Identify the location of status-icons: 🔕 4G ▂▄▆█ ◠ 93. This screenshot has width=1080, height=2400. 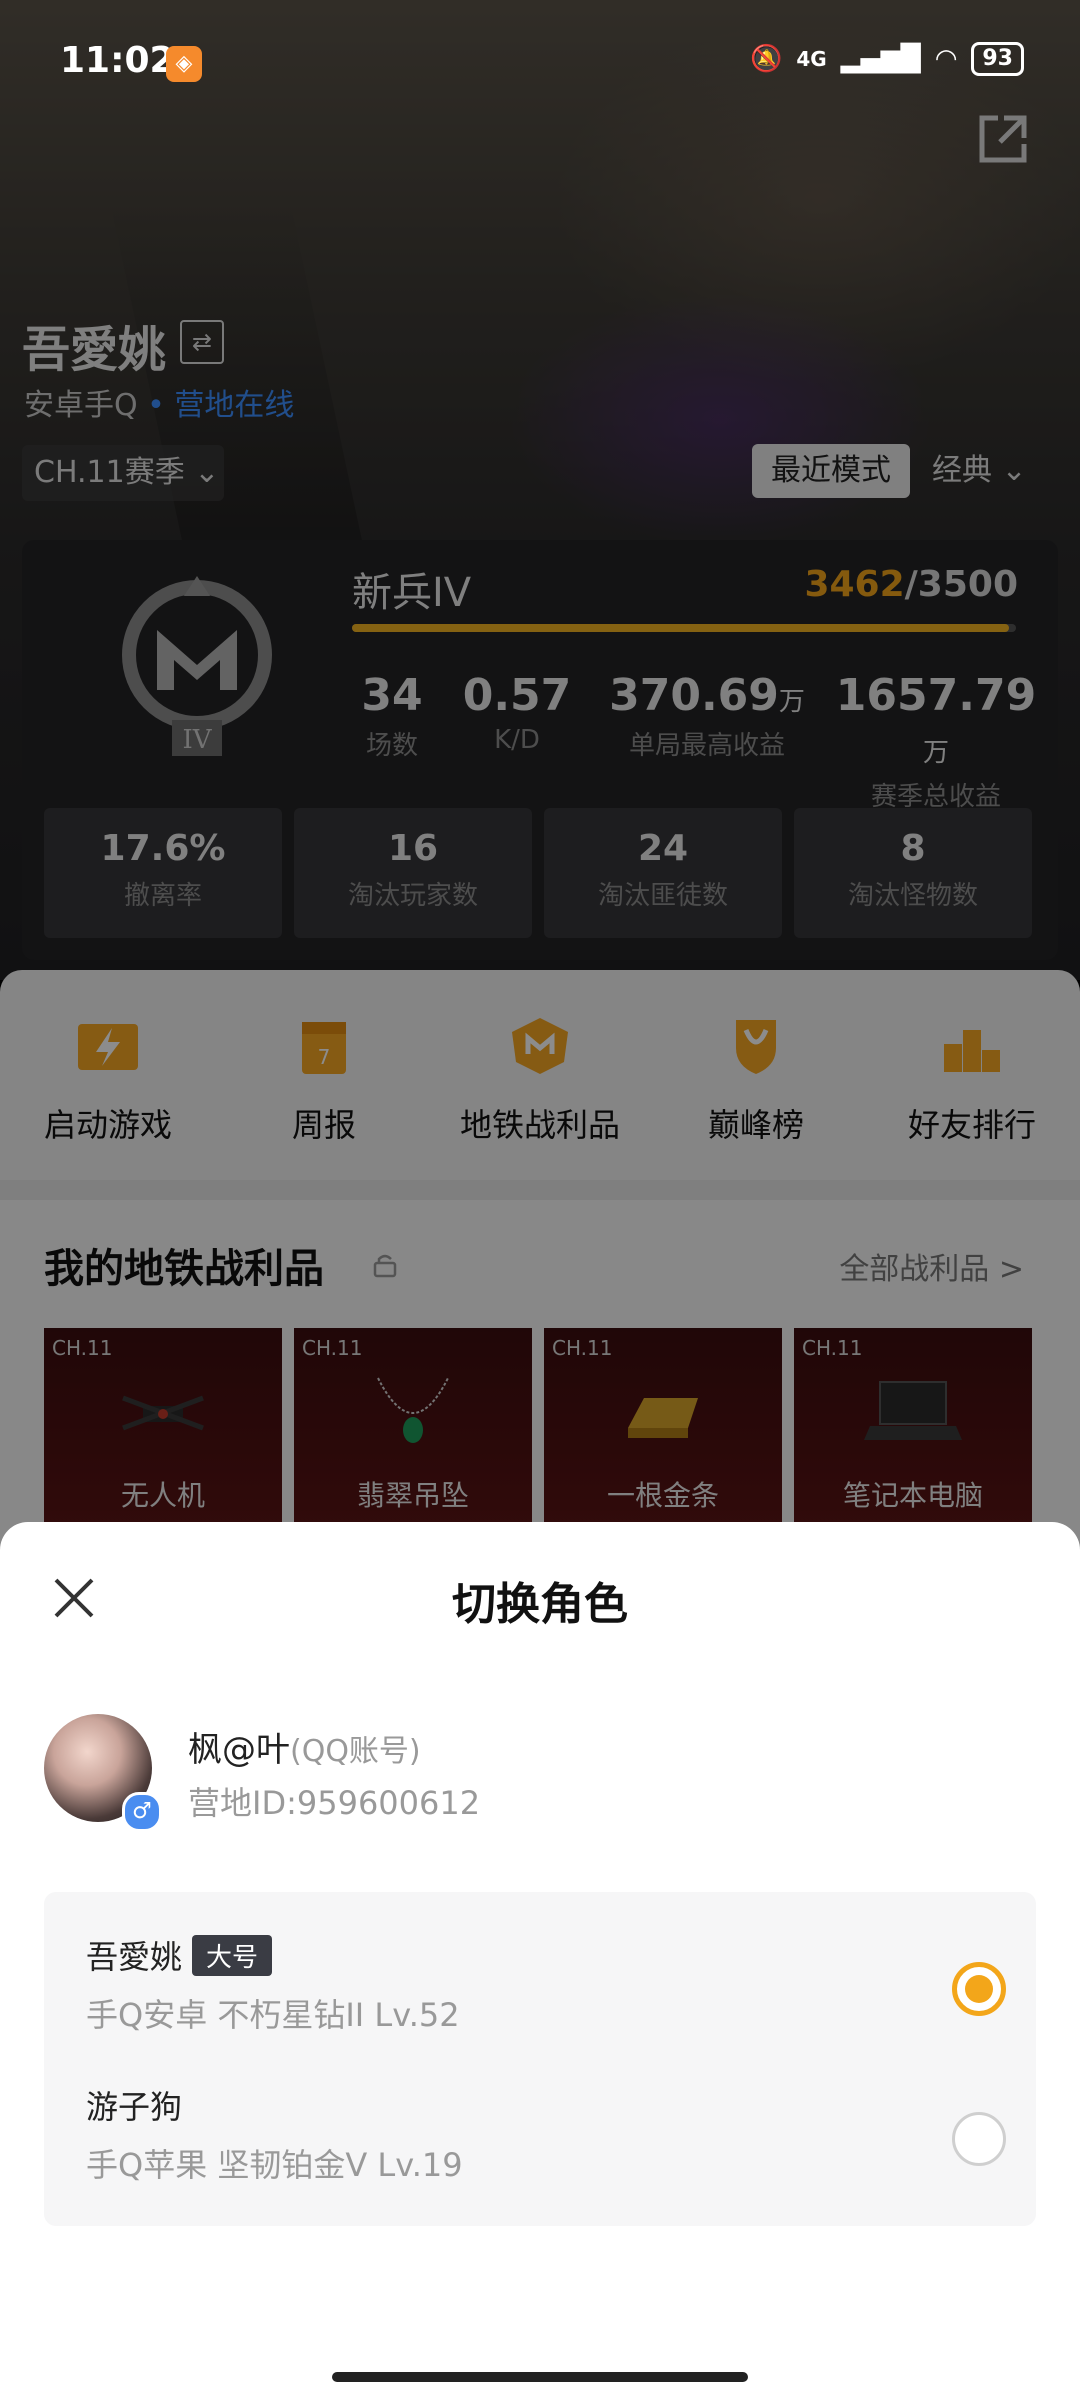
(887, 59).